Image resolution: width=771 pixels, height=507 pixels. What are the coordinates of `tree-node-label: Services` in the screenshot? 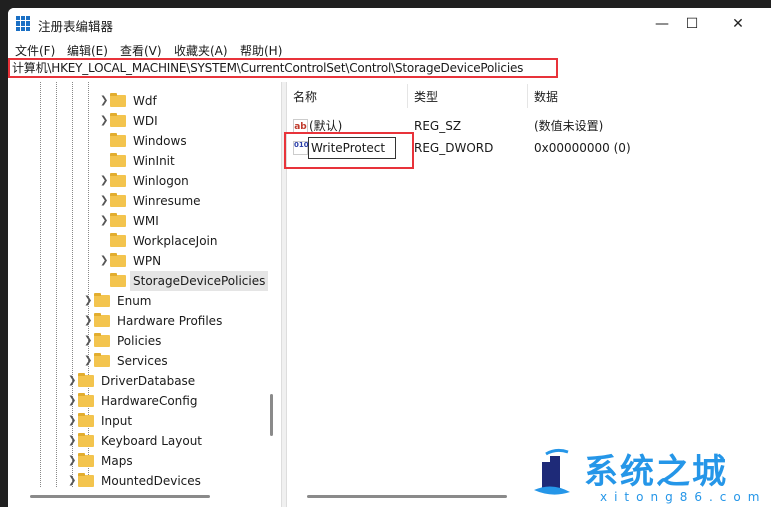 It's located at (142, 361).